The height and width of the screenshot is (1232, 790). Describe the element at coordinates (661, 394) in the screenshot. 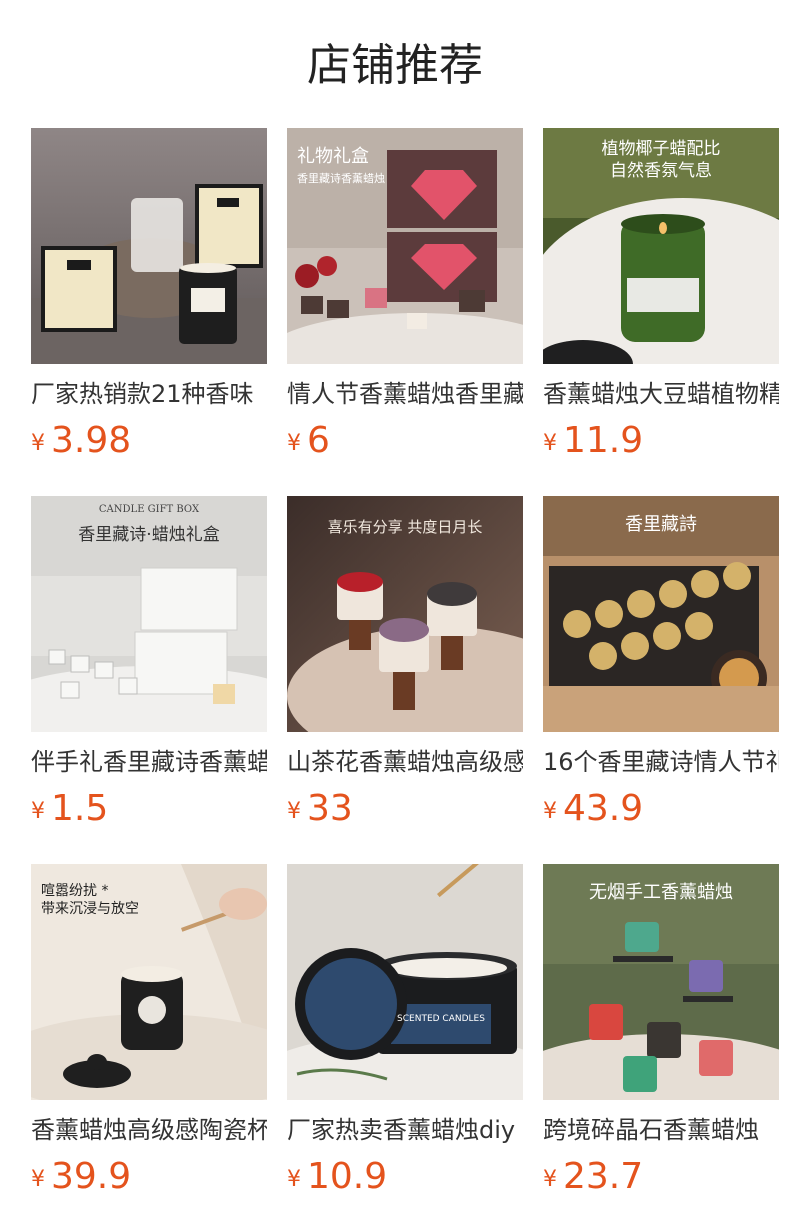

I see `product-name: 香薰蜡烛大豆蜡植物精油` at that location.